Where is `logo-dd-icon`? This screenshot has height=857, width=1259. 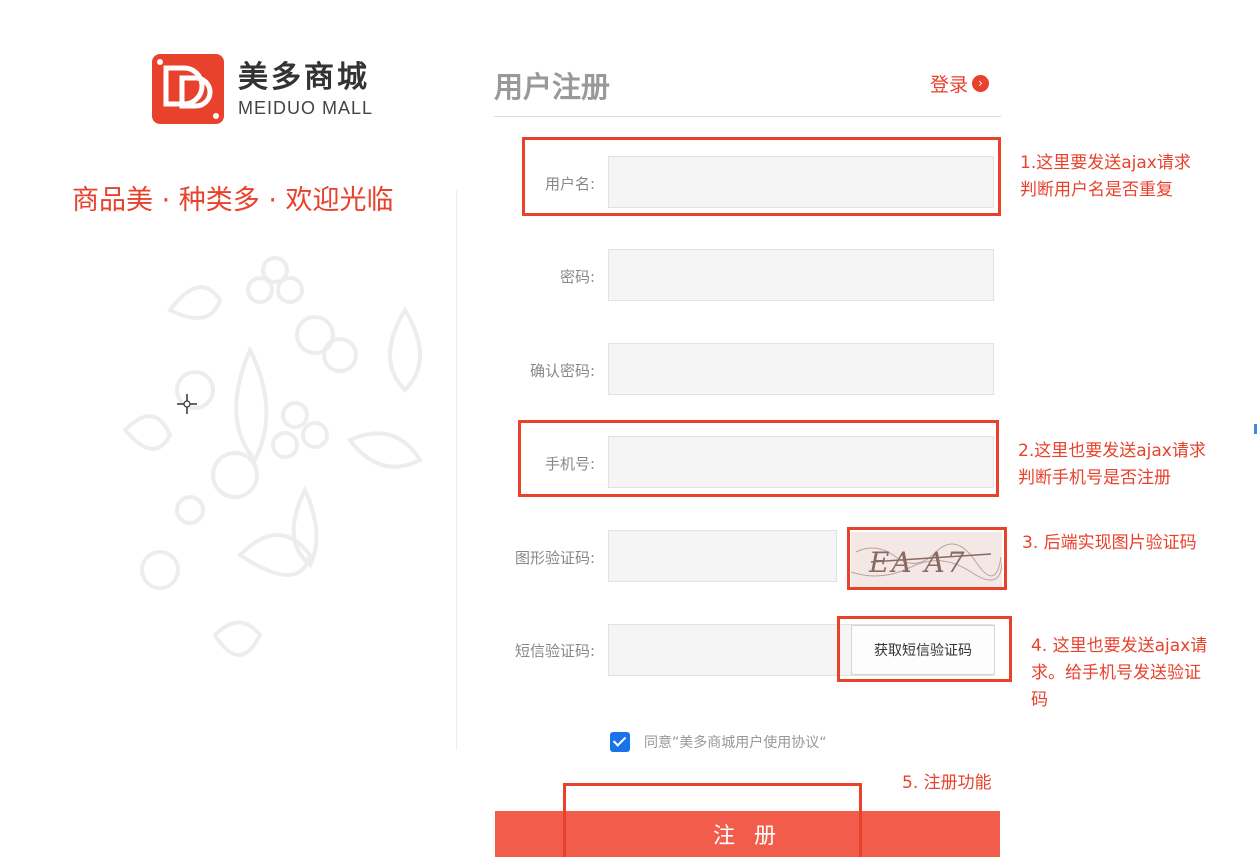
logo-dd-icon is located at coordinates (188, 89).